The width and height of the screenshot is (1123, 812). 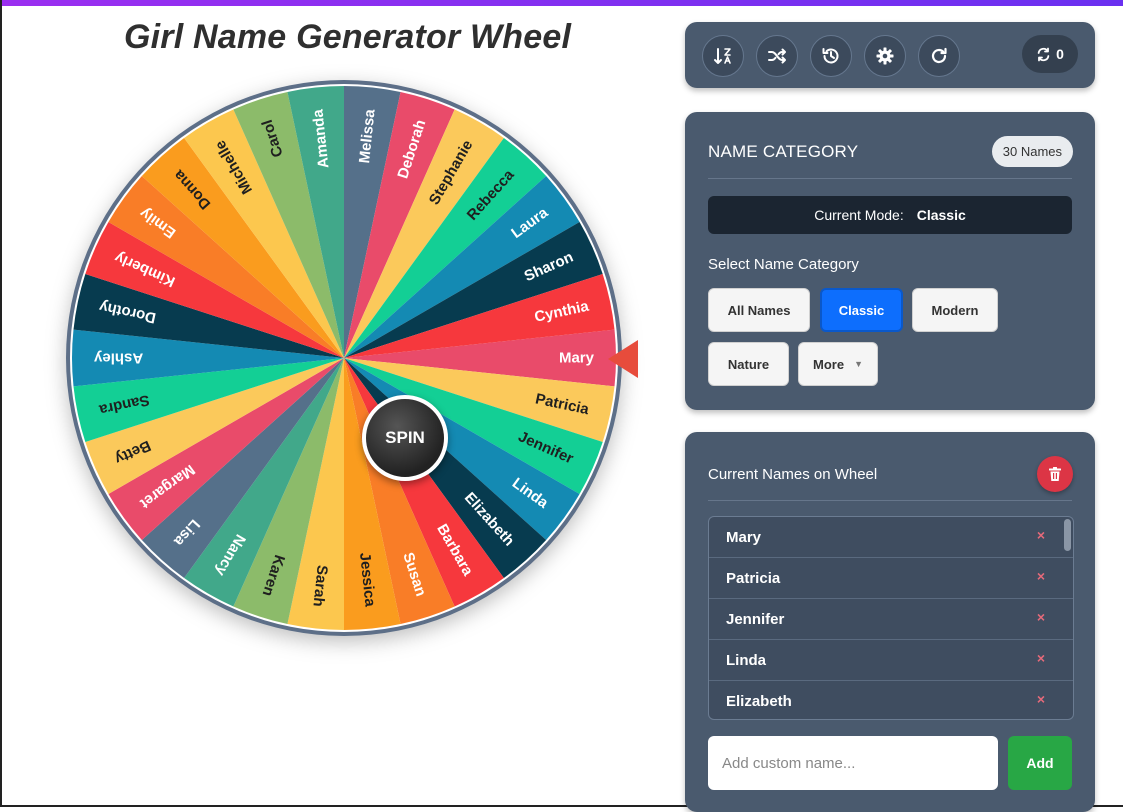 I want to click on sort-icon, so click(x=723, y=56).